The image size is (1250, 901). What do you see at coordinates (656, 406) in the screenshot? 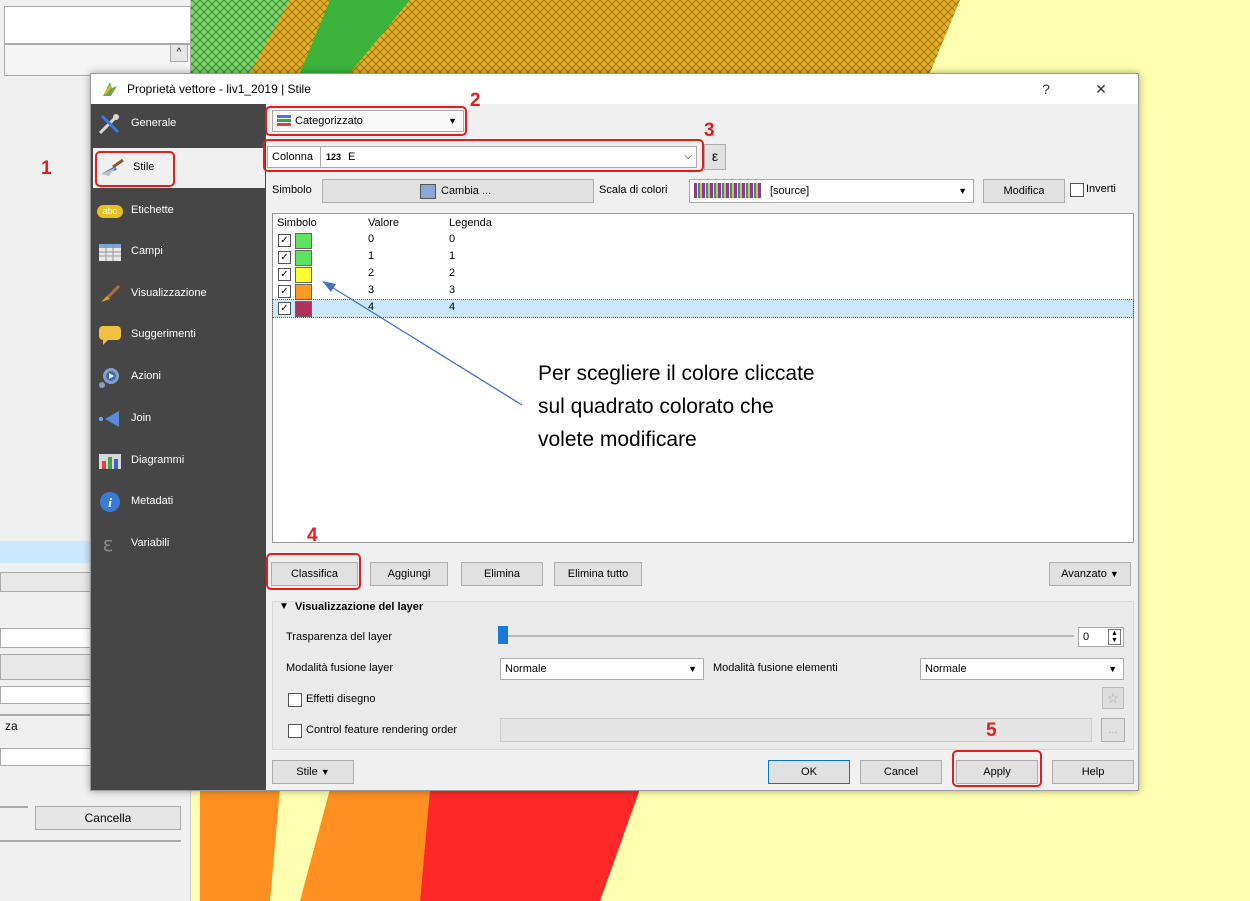
I see `note-line: sul quadrato colorato che` at bounding box center [656, 406].